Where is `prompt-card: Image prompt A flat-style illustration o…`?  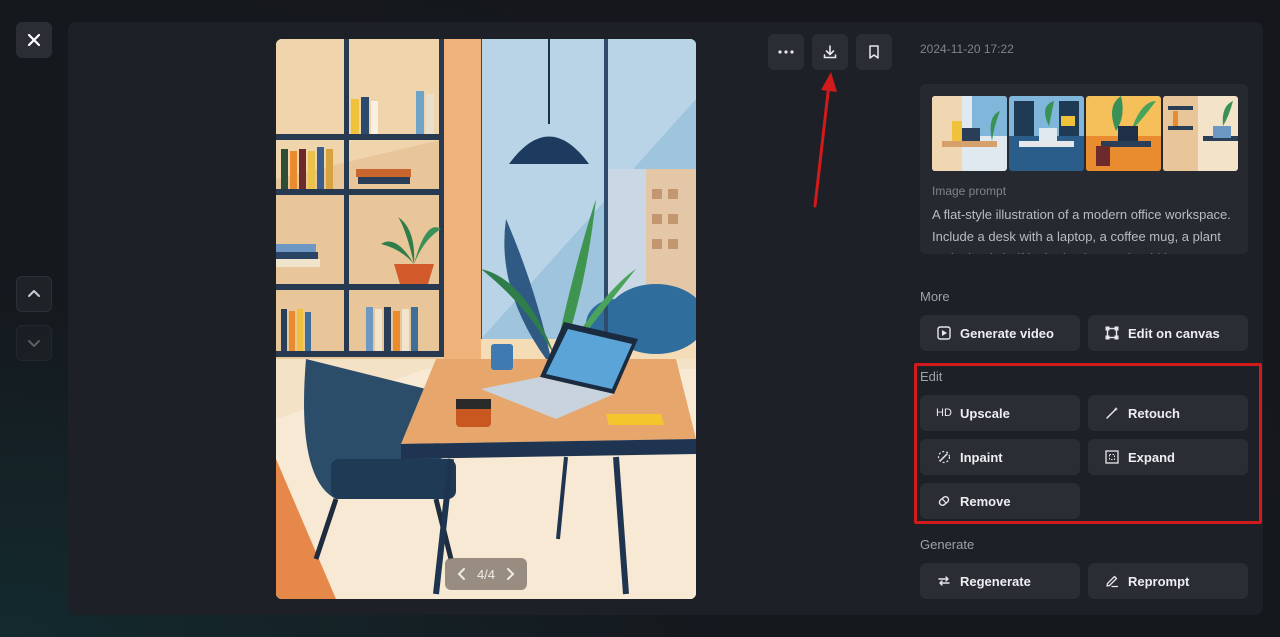
prompt-card: Image prompt A flat-style illustration o… is located at coordinates (1084, 169).